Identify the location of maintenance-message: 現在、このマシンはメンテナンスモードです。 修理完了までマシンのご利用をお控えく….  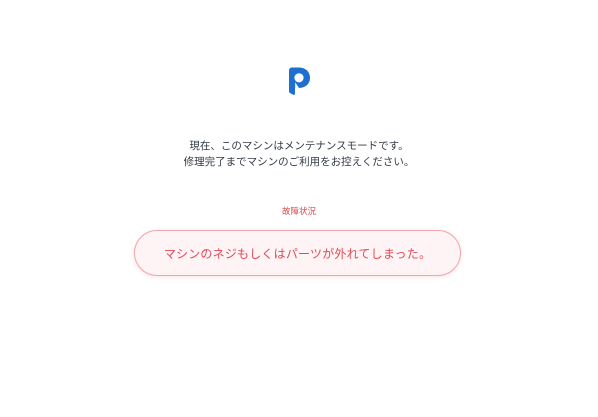
(299, 154).